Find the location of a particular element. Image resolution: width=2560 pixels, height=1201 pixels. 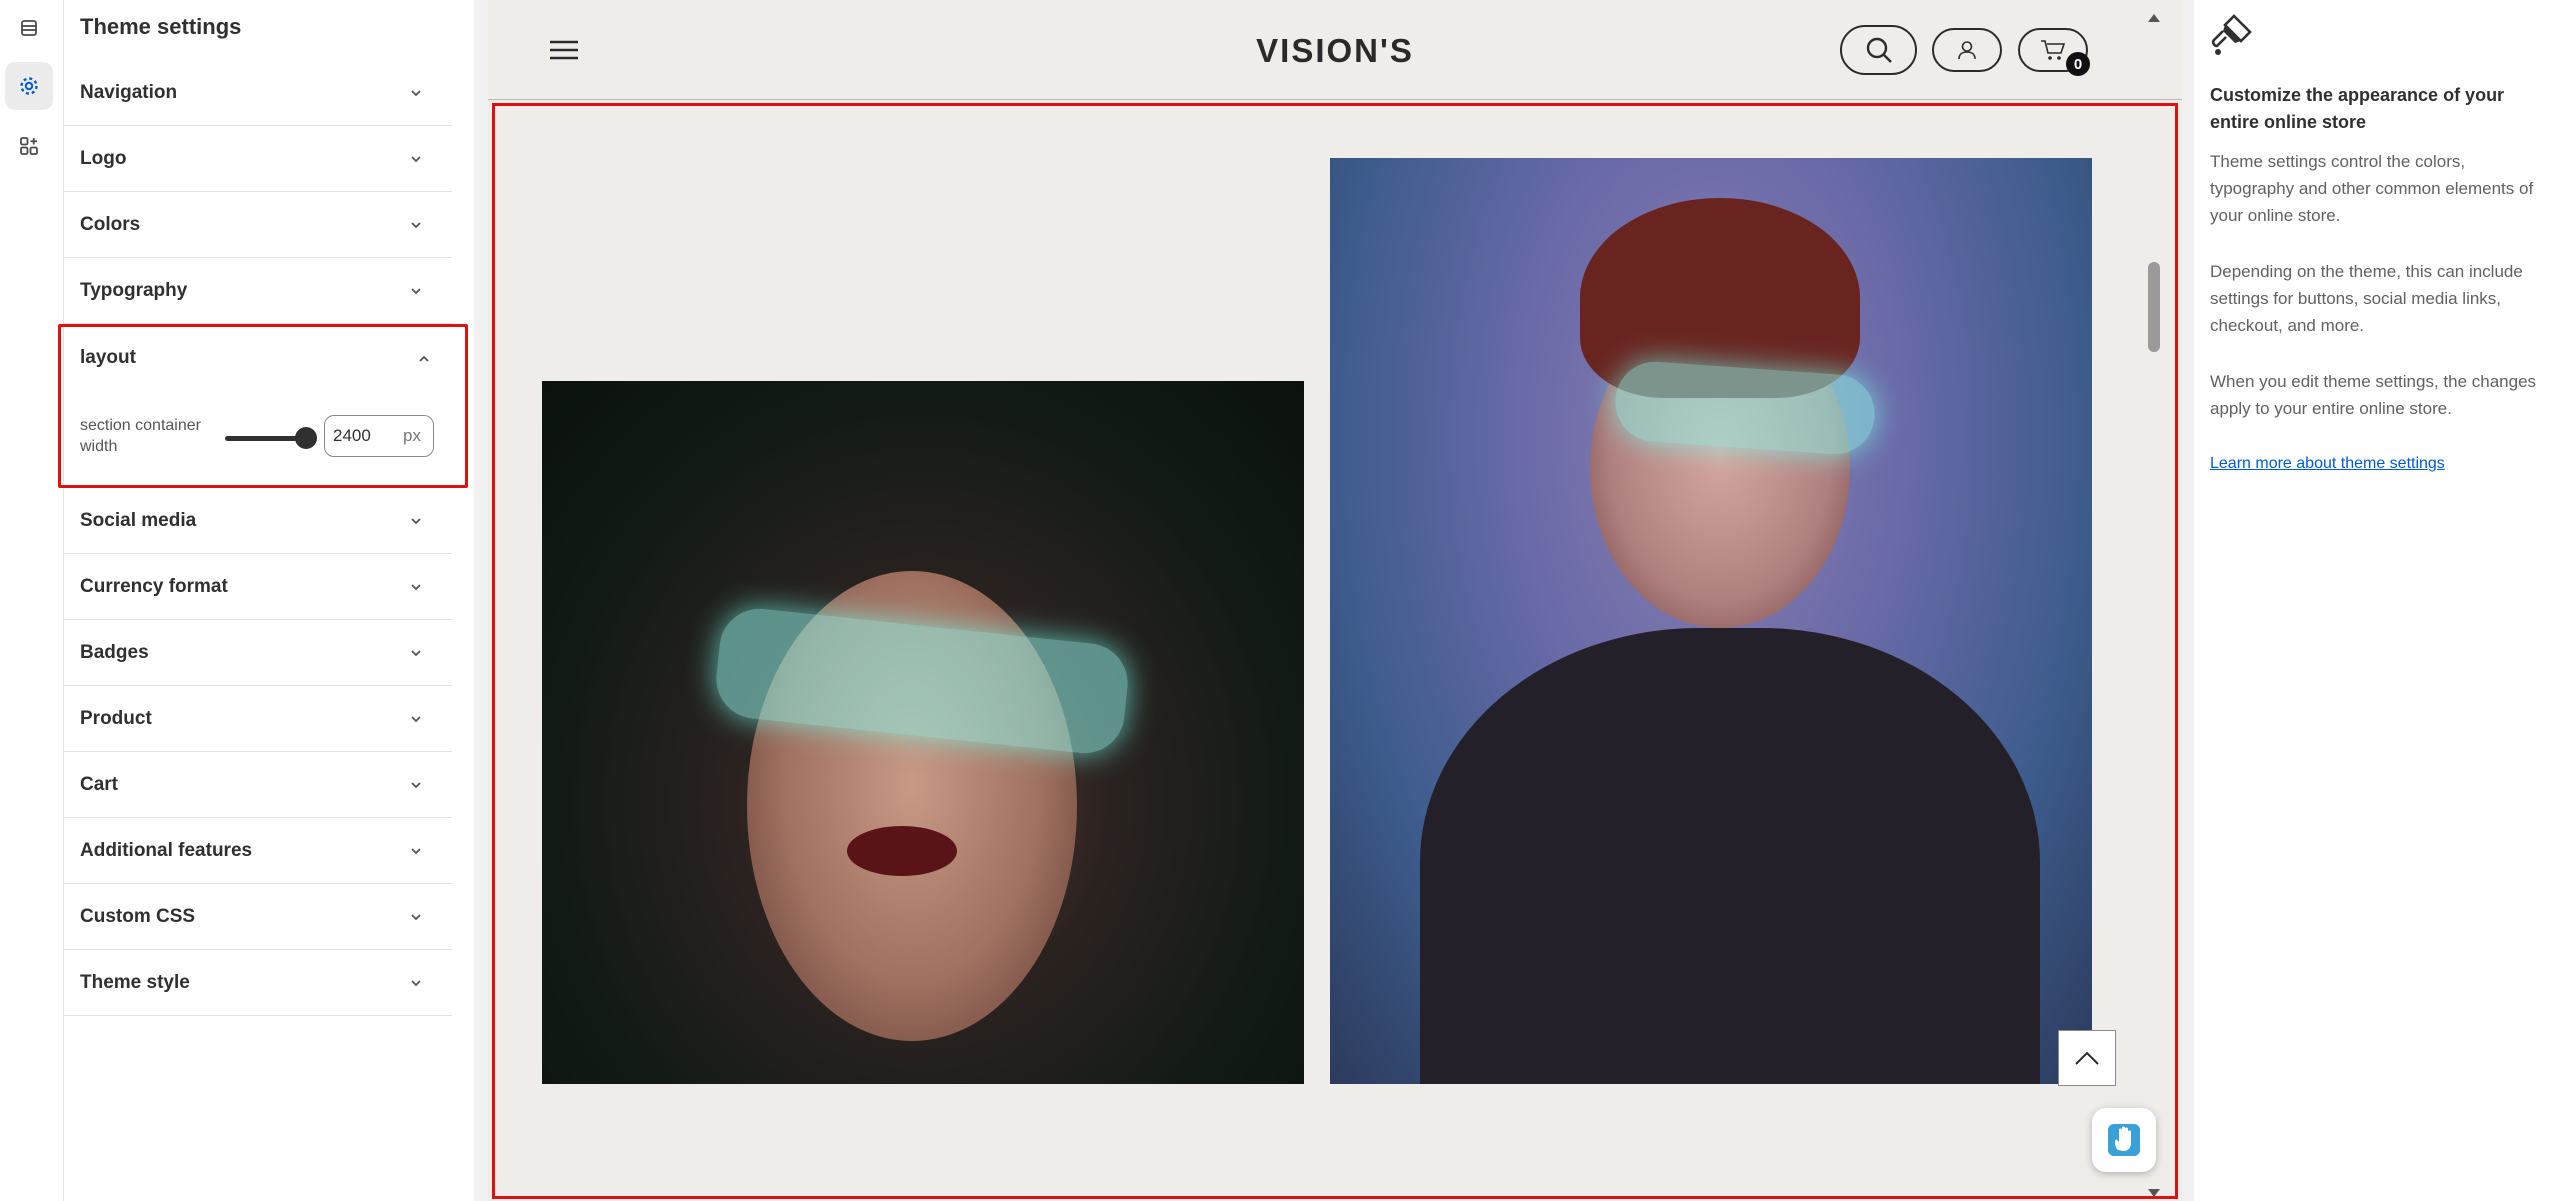

scroll-to-top-button is located at coordinates (2087, 1058).